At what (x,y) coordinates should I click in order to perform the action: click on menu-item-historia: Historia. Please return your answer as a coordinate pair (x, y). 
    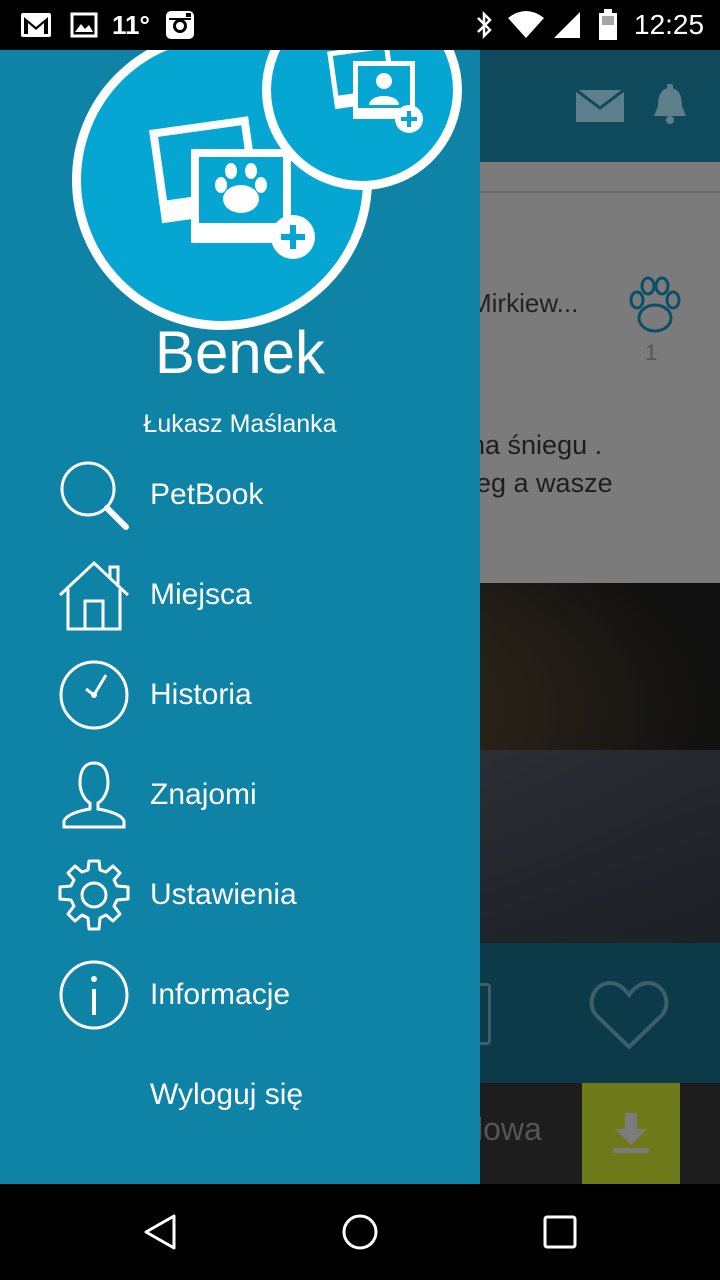
    Looking at the image, I should click on (240, 695).